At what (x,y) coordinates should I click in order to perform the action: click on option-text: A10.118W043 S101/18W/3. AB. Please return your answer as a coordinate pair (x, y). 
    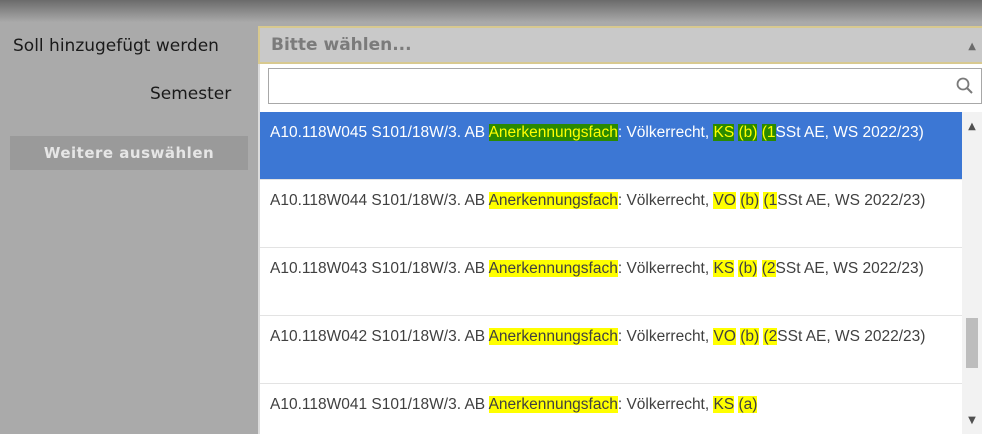
    Looking at the image, I should click on (379, 268).